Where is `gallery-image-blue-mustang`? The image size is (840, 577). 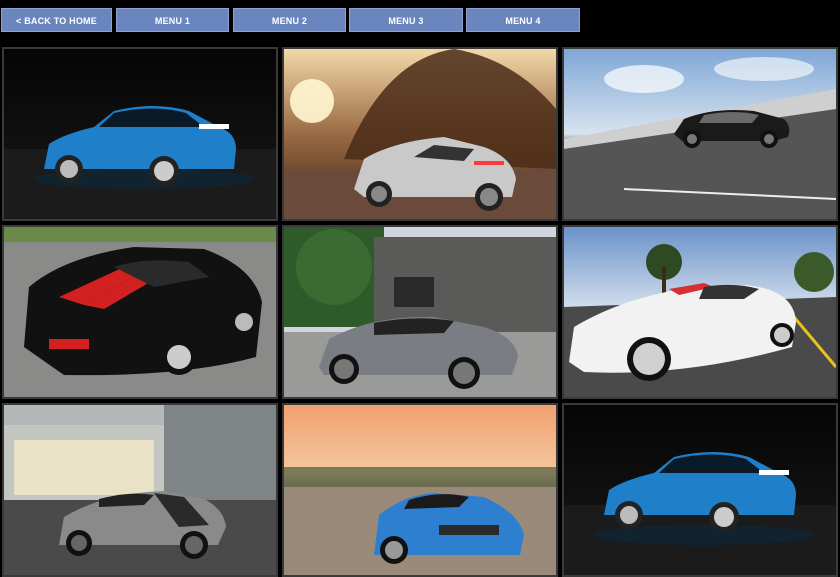 gallery-image-blue-mustang is located at coordinates (140, 134).